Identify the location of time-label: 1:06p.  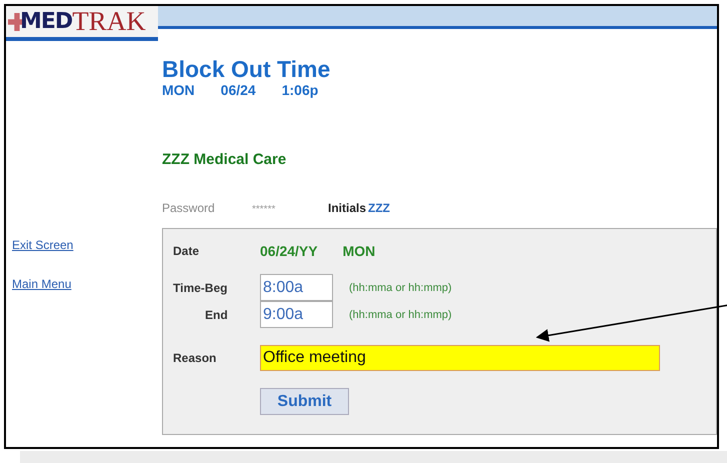
(300, 90).